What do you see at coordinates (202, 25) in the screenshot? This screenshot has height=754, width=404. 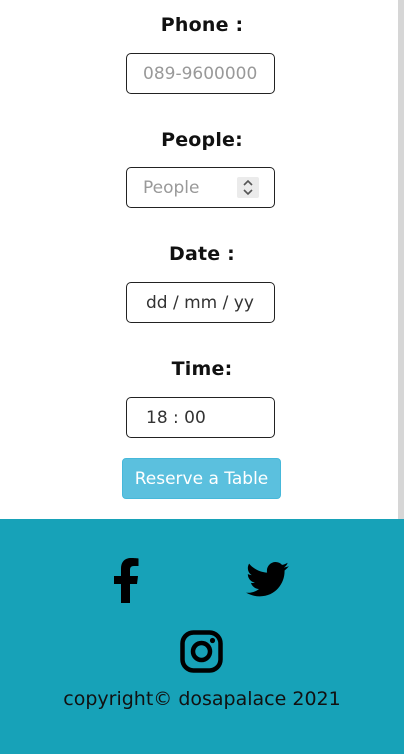 I see `phone-label: Phone :` at bounding box center [202, 25].